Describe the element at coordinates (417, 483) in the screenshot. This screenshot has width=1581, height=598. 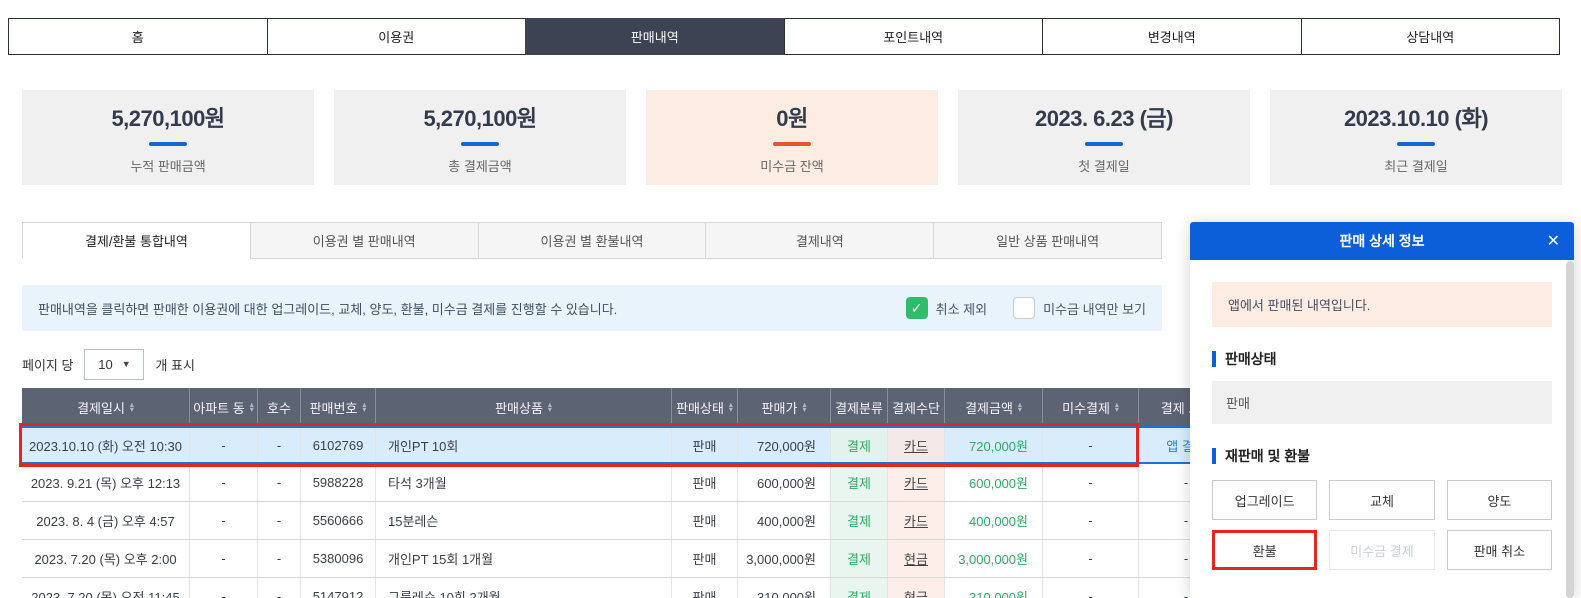
I see `table-cell-text: 타석 3개월` at that location.